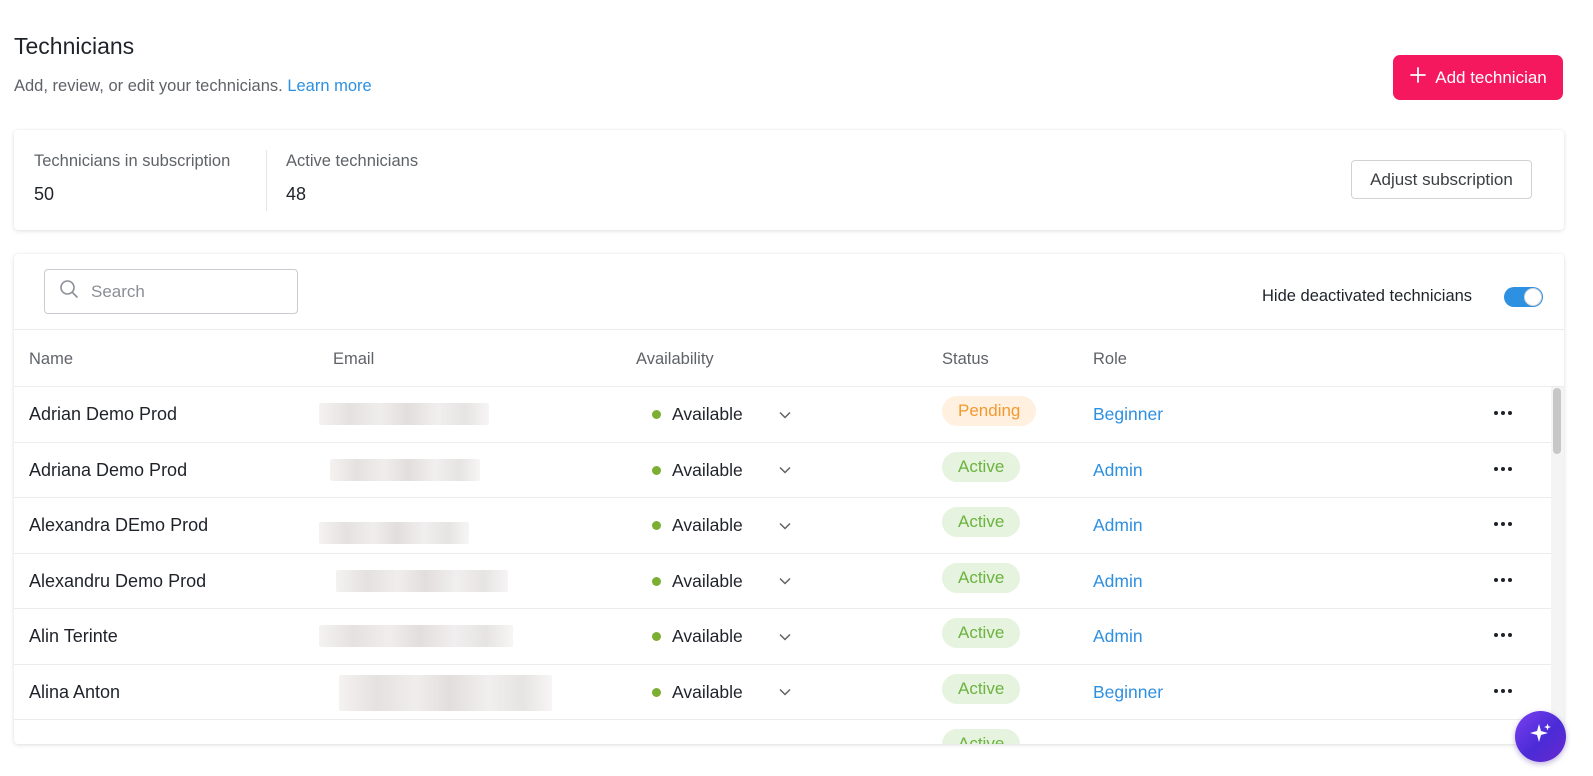 Image resolution: width=1593 pixels, height=776 pixels. Describe the element at coordinates (296, 194) in the screenshot. I see `active-technicians-value: 48` at that location.